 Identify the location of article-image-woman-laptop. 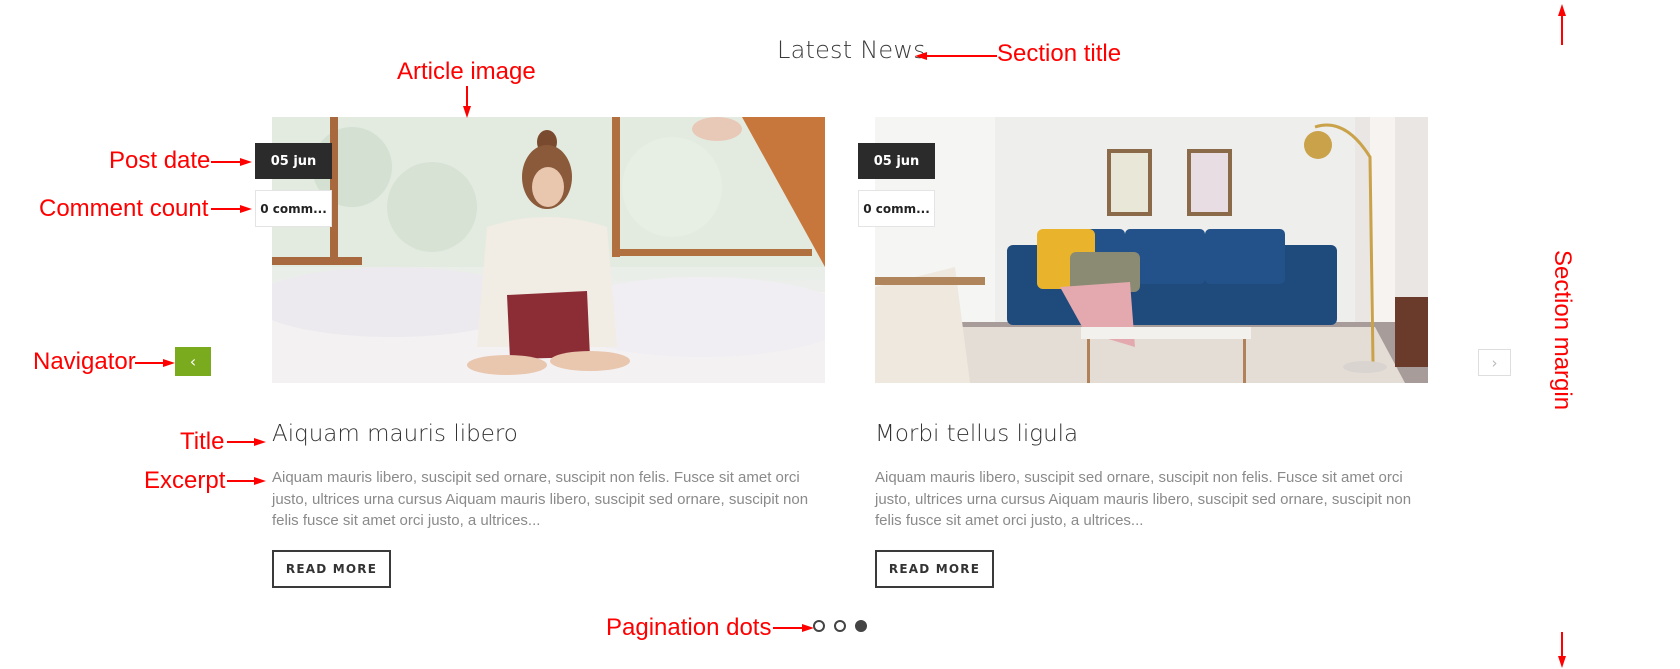
(548, 250).